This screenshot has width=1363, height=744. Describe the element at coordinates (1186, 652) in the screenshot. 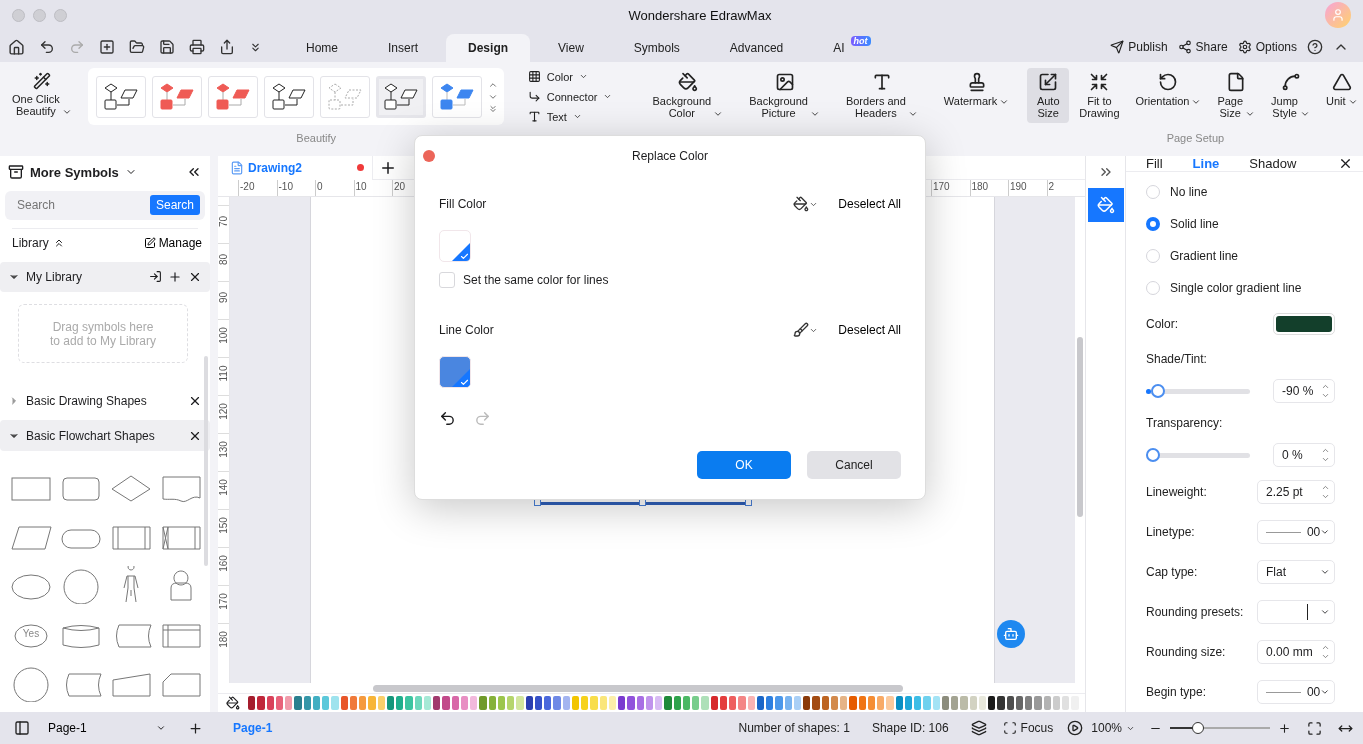

I see `field-label: Rounding size:` at that location.